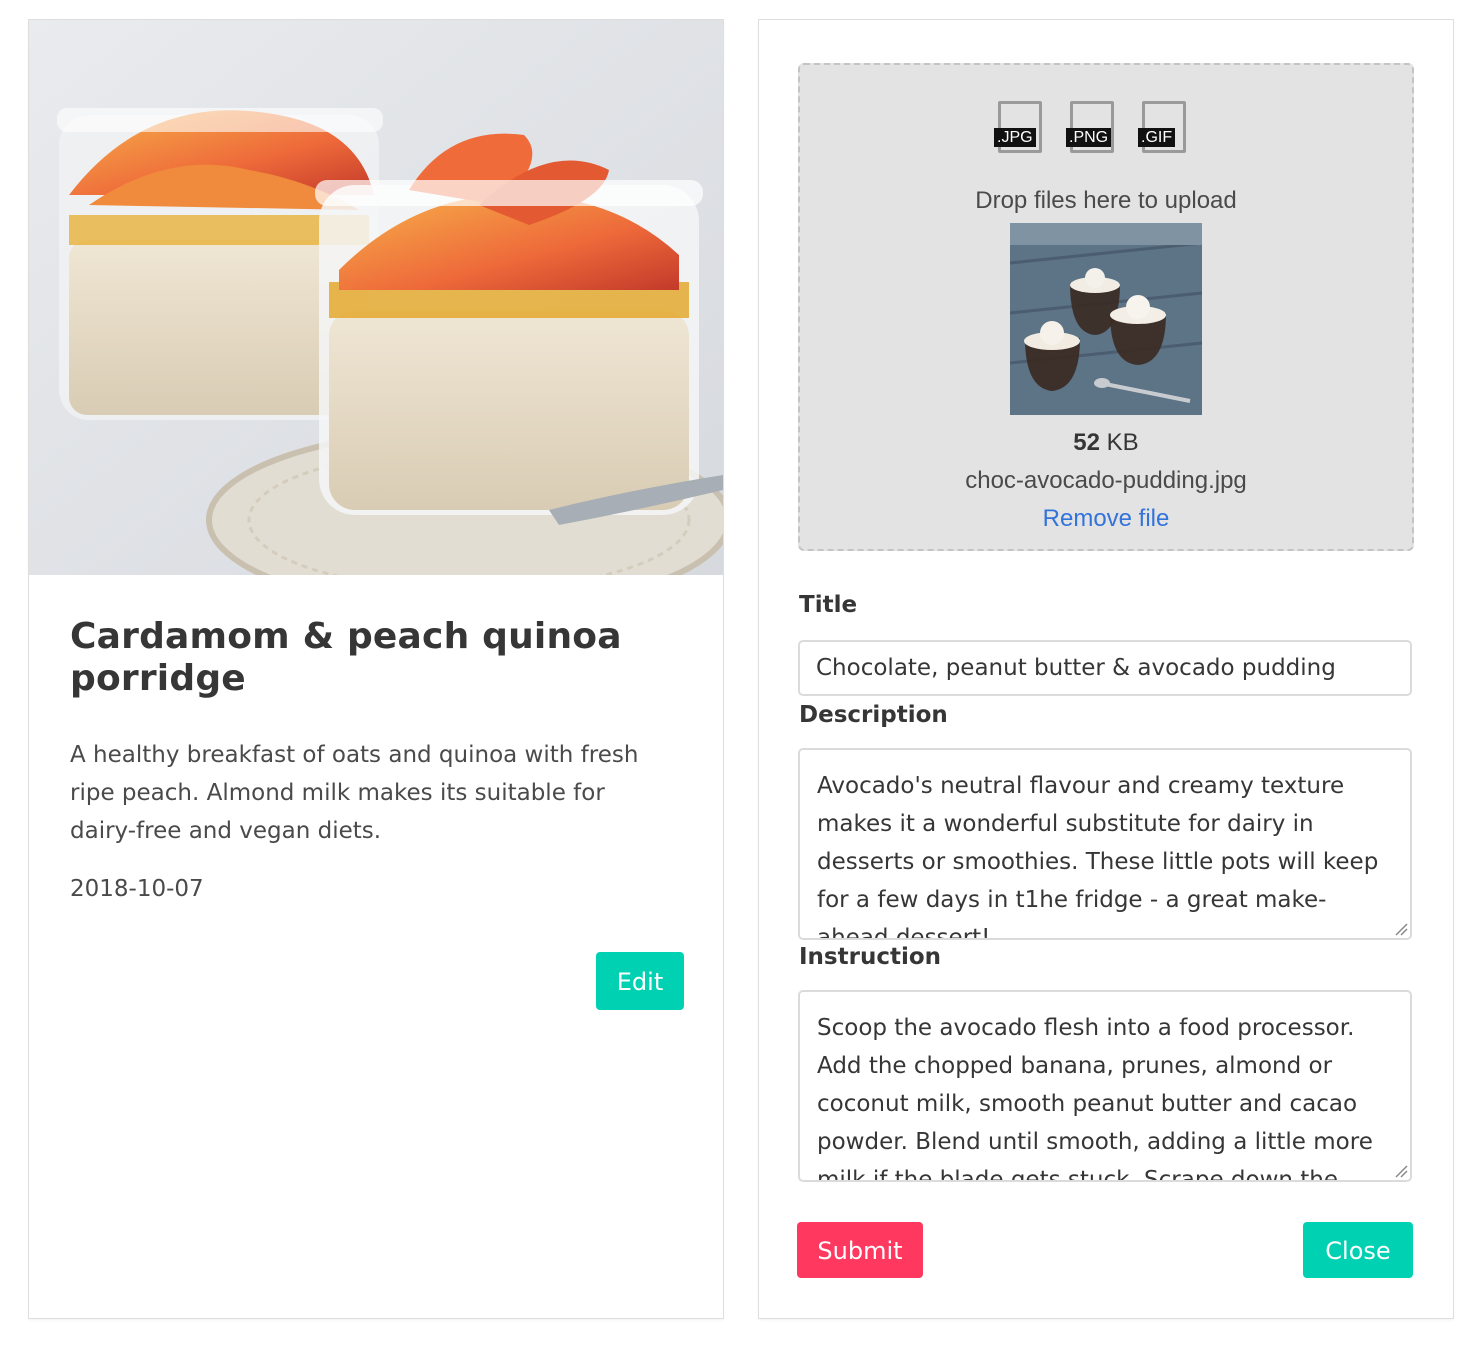 The height and width of the screenshot is (1346, 1482). Describe the element at coordinates (1157, 137) in the screenshot. I see `gif-file-label: .GIF` at that location.